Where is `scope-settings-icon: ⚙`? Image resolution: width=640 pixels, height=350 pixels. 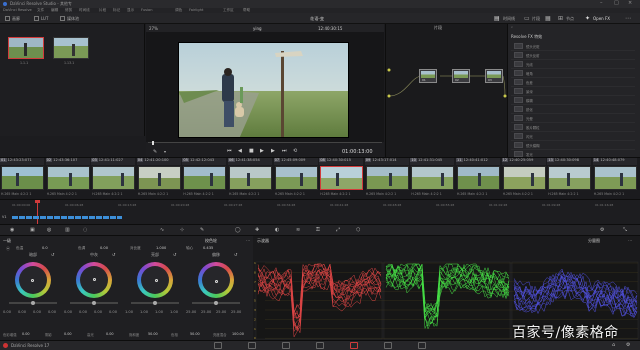
scope-settings-icon: ⚙ is located at coordinates (602, 230).